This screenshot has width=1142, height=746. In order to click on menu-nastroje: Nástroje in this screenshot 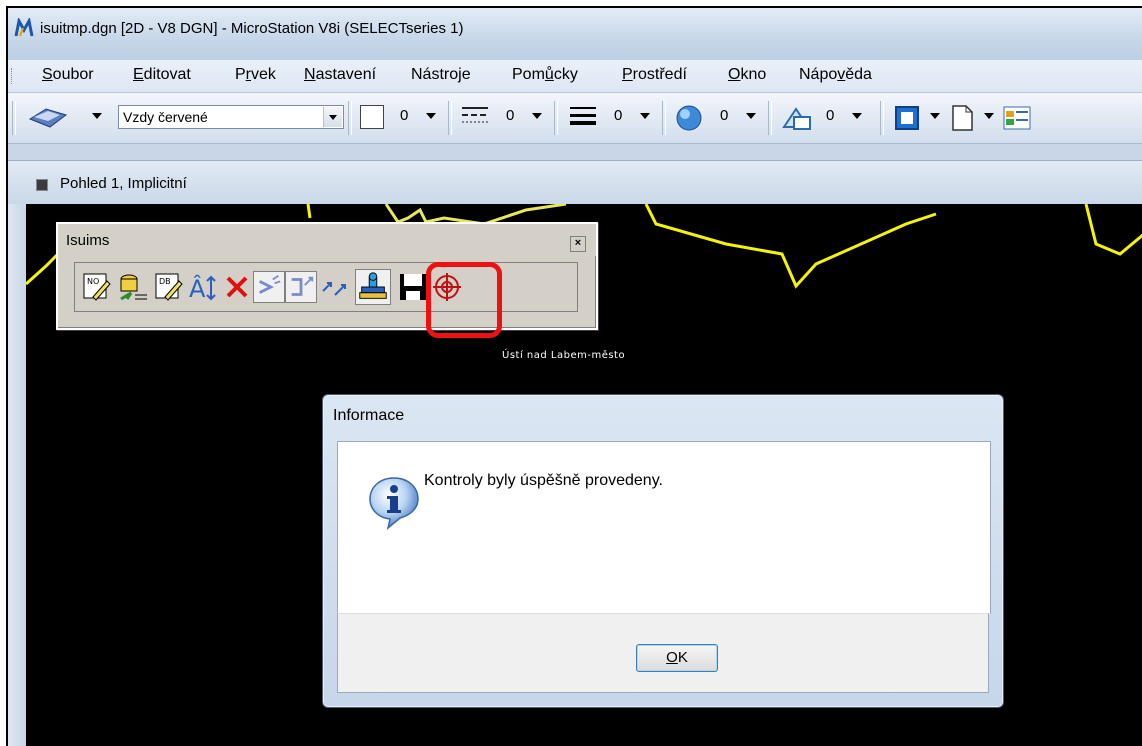, I will do `click(441, 75)`.